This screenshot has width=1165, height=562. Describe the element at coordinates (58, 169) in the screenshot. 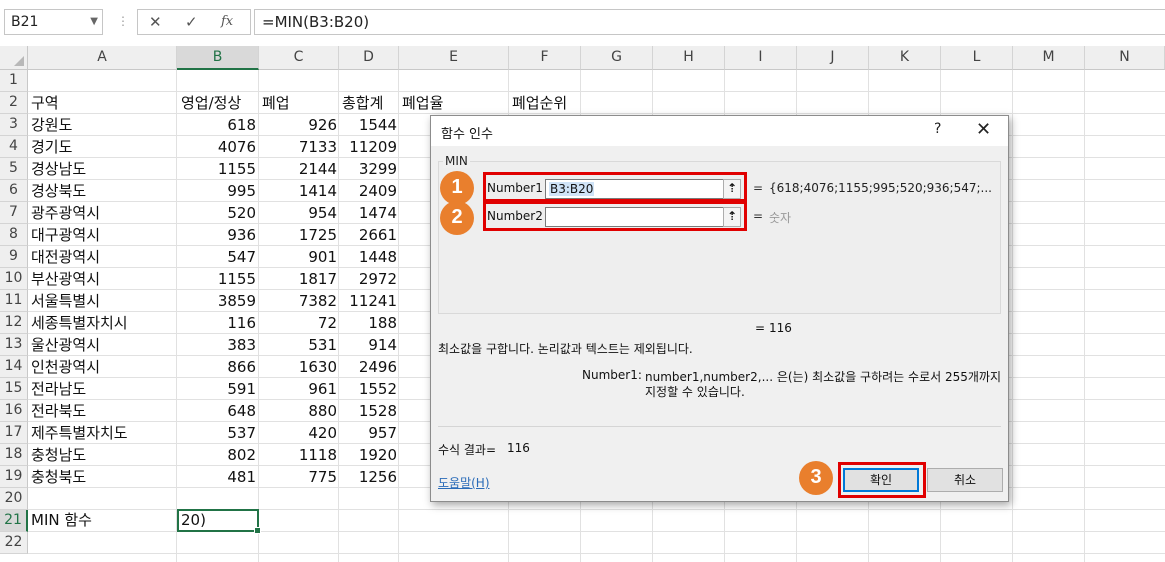

I see `table-cell: 경상남도` at that location.